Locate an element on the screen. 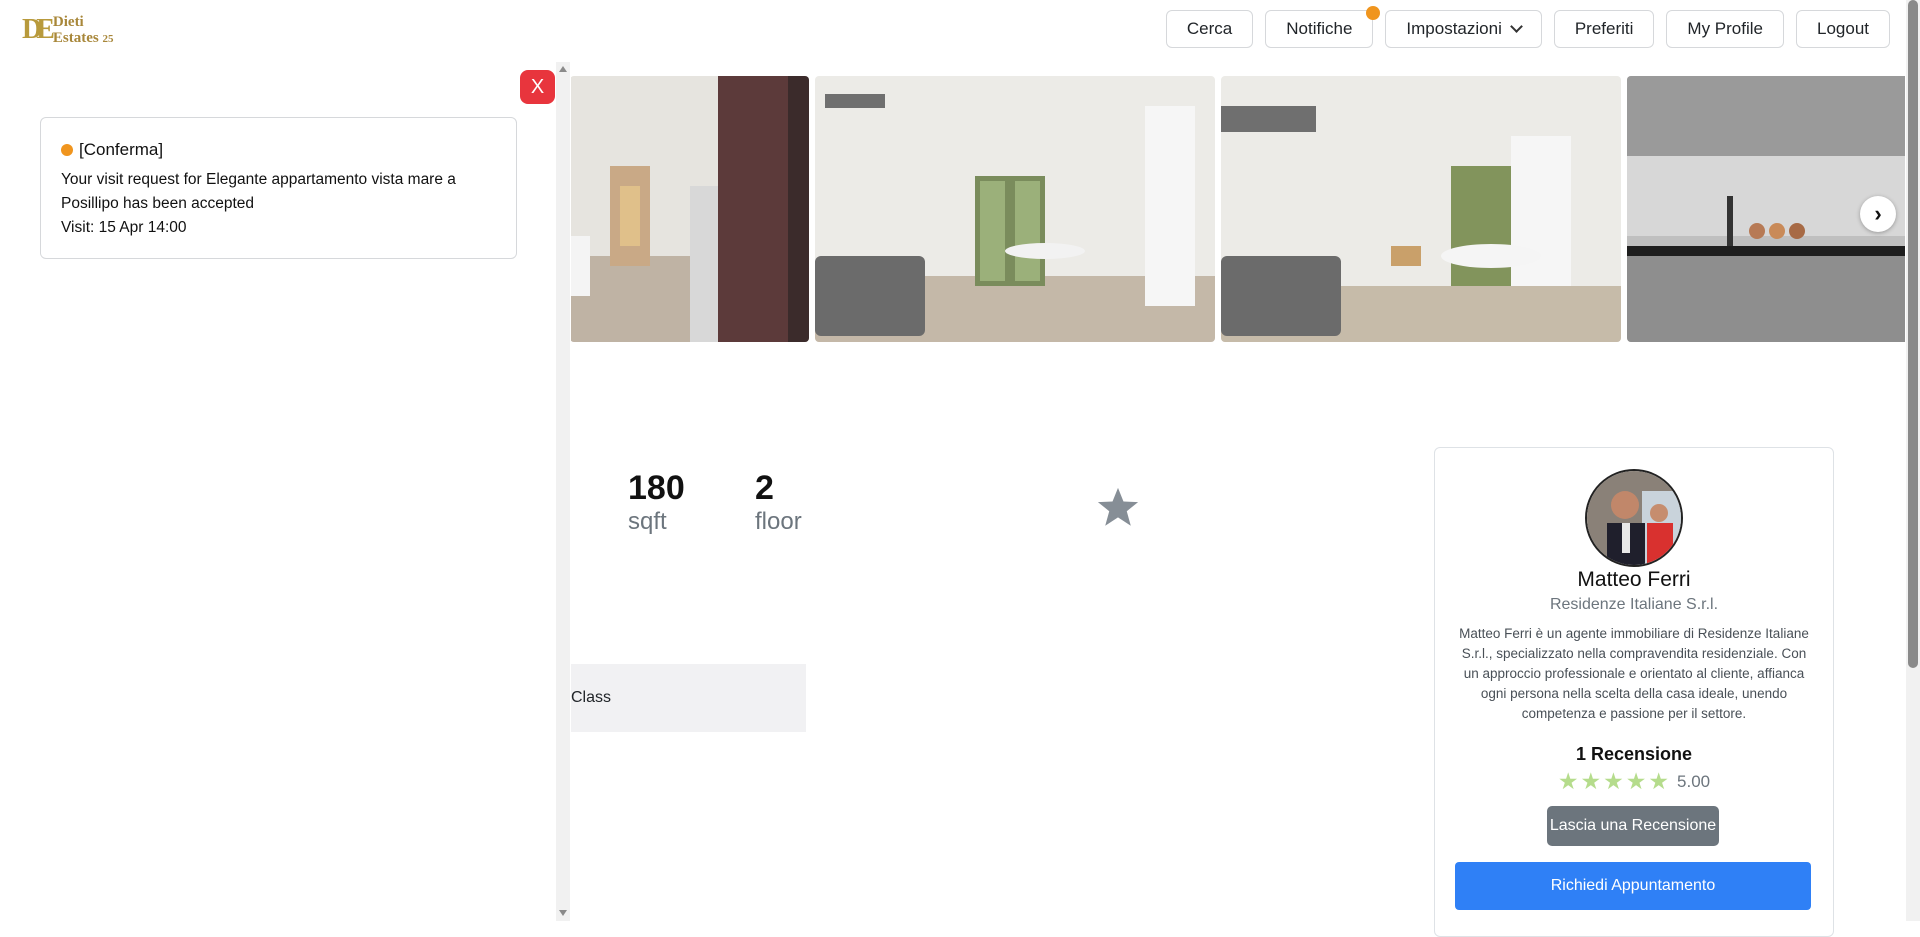  stat-floor: 2 floor is located at coordinates (778, 502).